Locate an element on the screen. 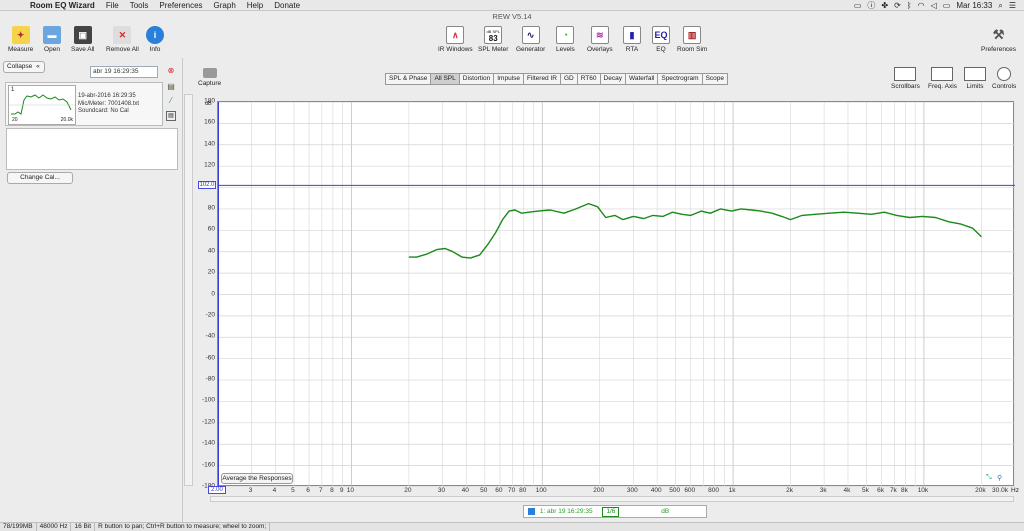 Image resolution: width=1024 pixels, height=531 pixels. bluetooth-icon: ᛒ is located at coordinates (909, 5).